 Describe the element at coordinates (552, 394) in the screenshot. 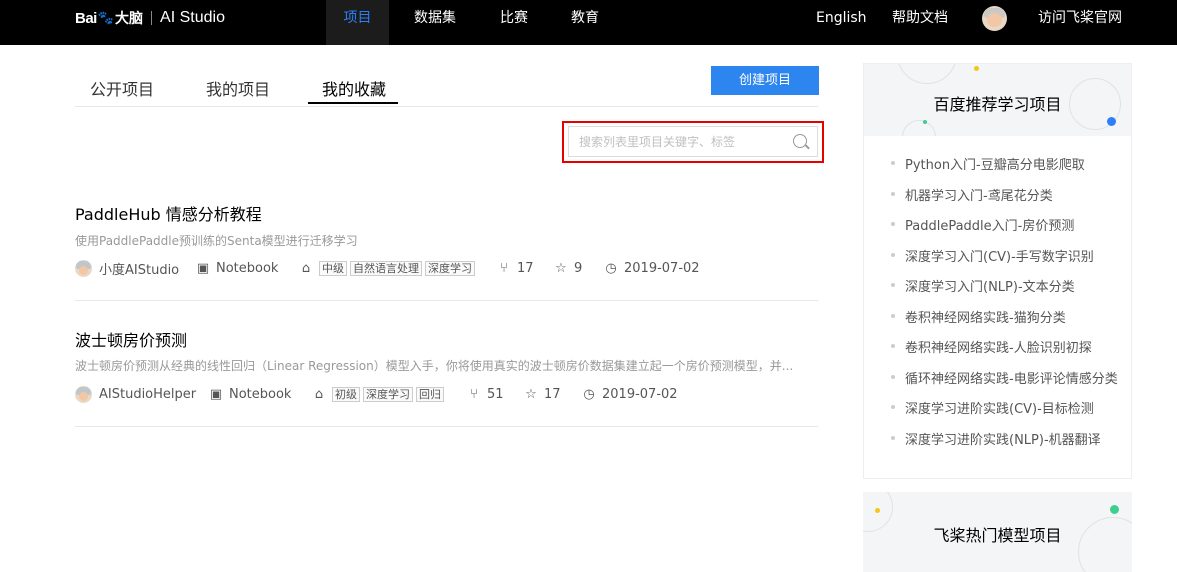

I see `star-count-value: 17` at that location.